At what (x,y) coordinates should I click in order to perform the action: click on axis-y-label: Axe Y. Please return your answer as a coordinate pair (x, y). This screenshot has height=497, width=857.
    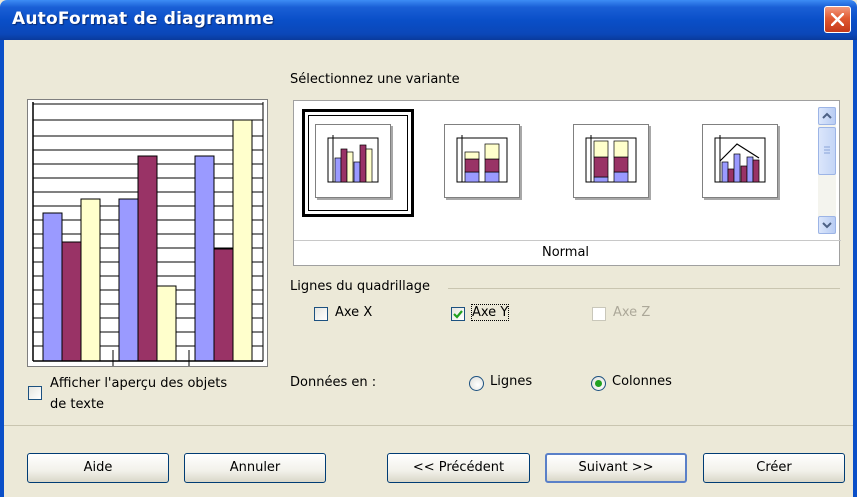
    Looking at the image, I should click on (490, 312).